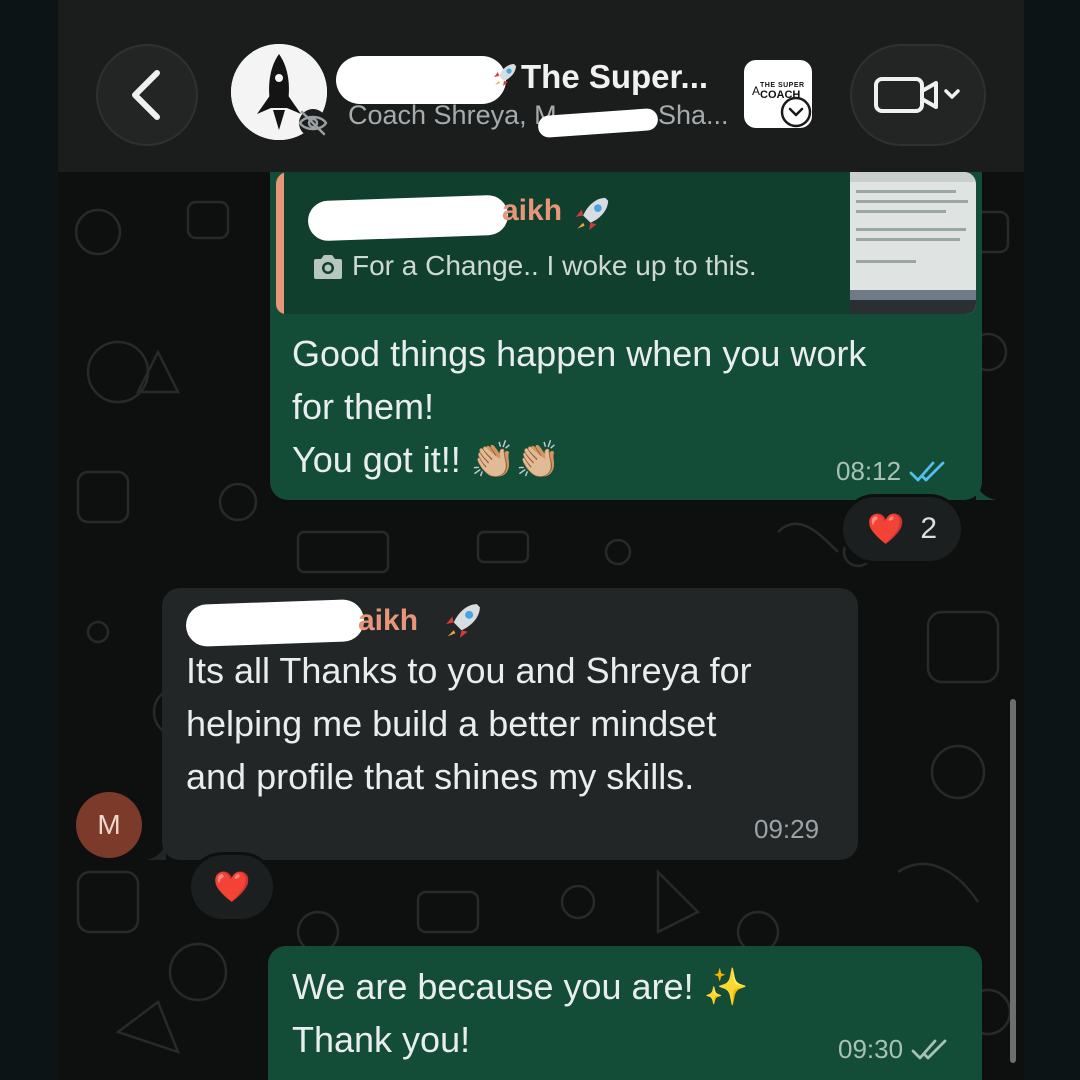  What do you see at coordinates (871, 1049) in the screenshot?
I see `message-time: 09:30` at bounding box center [871, 1049].